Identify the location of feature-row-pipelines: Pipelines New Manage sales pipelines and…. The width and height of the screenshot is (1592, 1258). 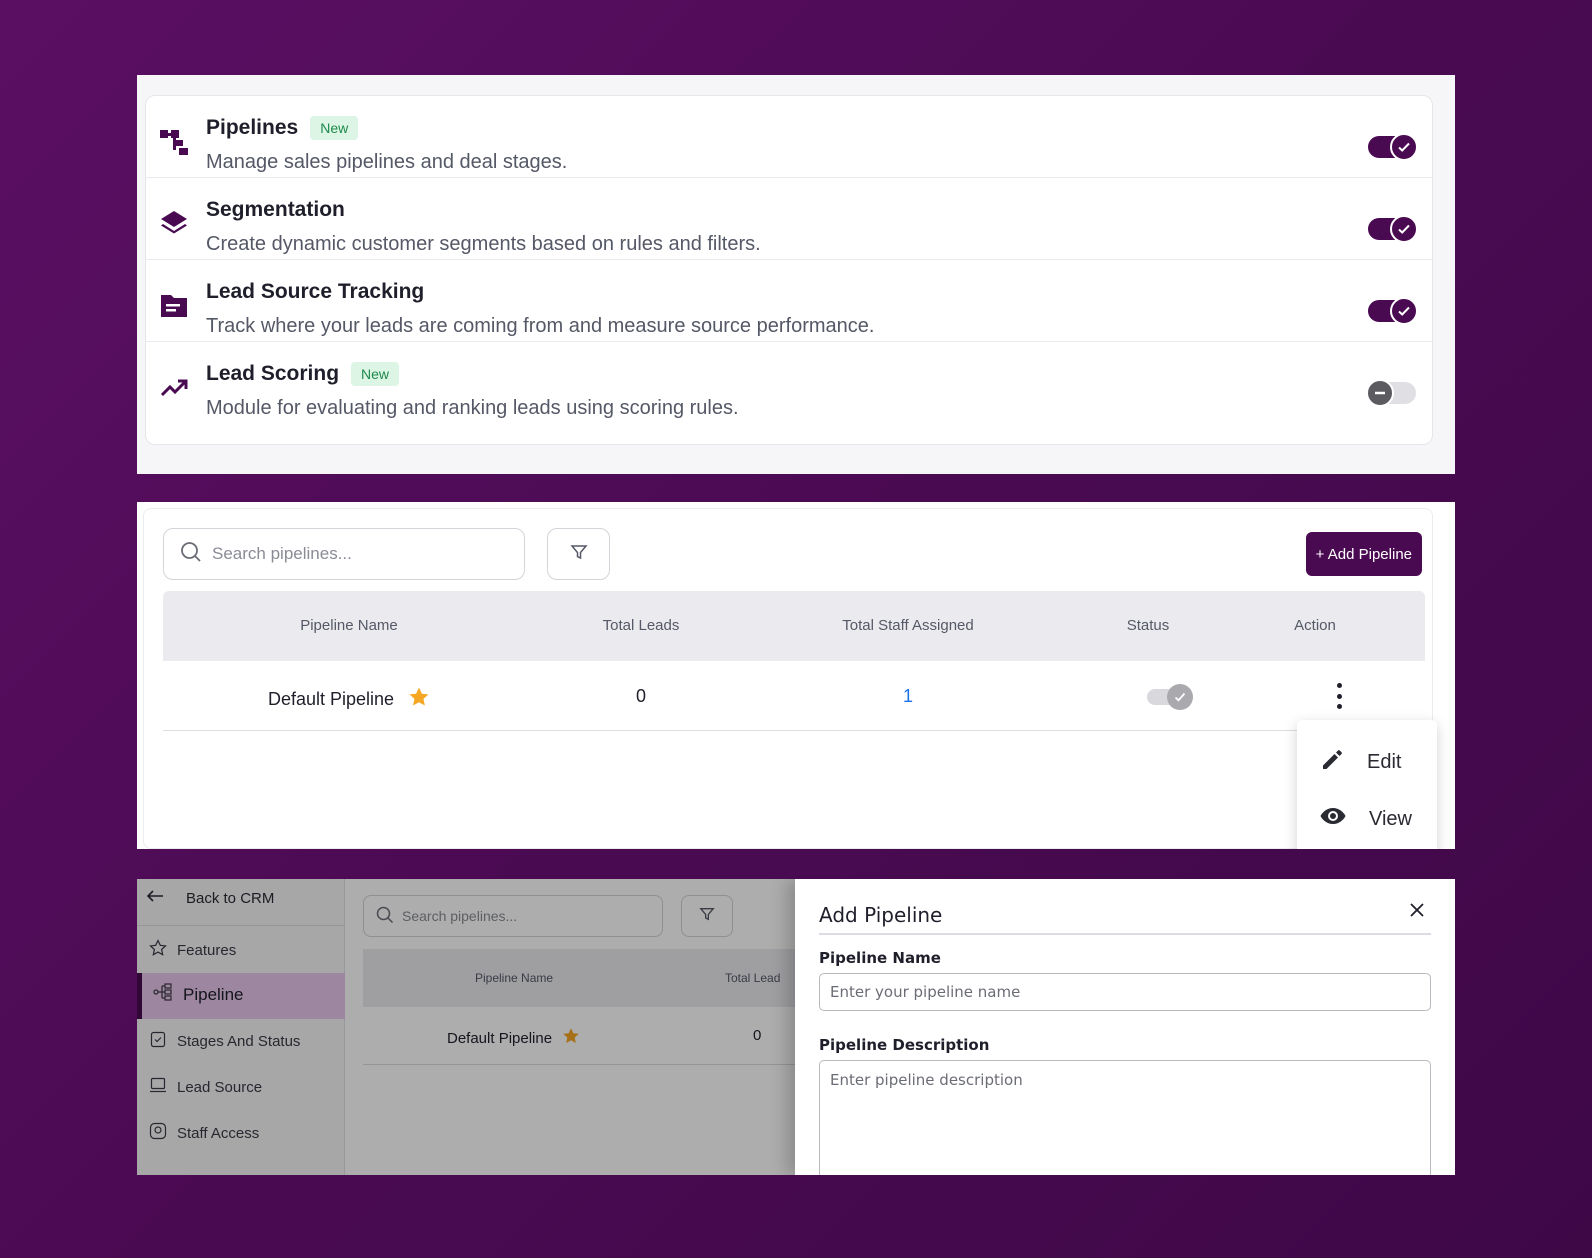
(789, 137).